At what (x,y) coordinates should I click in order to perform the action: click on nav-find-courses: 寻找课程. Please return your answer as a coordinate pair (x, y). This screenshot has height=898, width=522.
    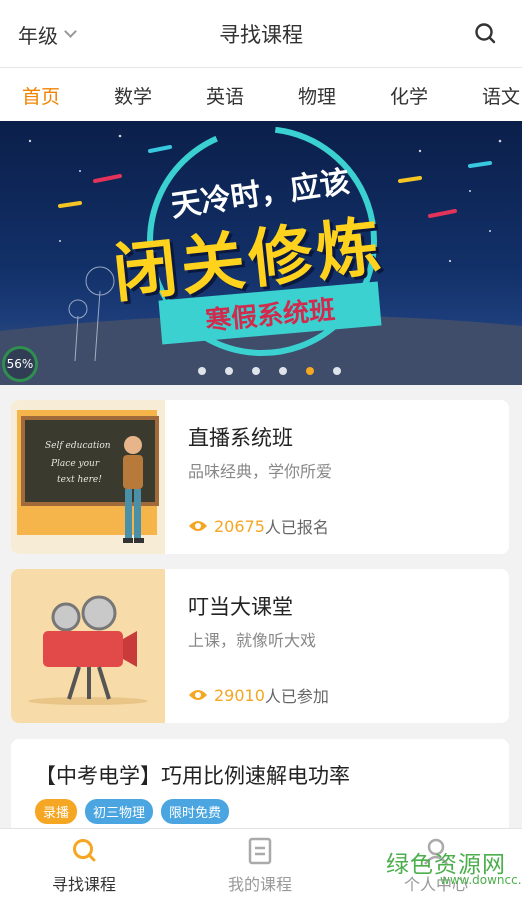
    Looking at the image, I should click on (84, 866).